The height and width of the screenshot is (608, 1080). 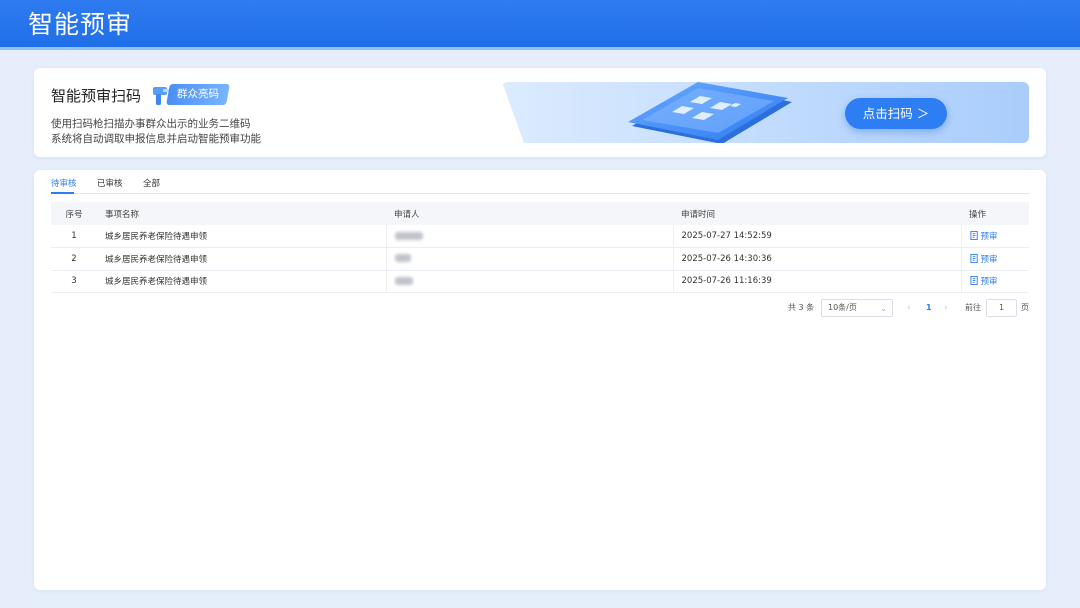 I want to click on scan-badge: 群众亮码, so click(x=198, y=94).